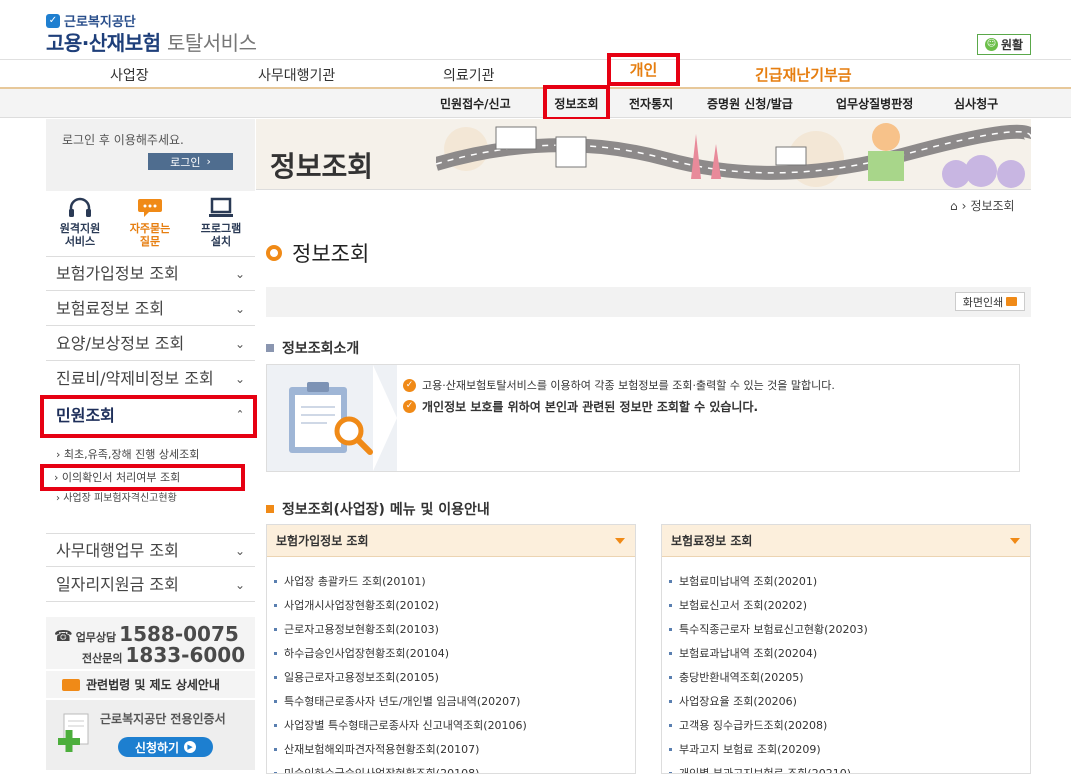  Describe the element at coordinates (846, 701) in the screenshot. I see `list-item: 사업장요율 조회(20206)` at that location.